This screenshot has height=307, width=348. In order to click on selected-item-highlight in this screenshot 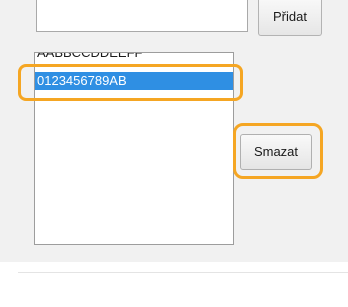, I will do `click(130, 82)`.